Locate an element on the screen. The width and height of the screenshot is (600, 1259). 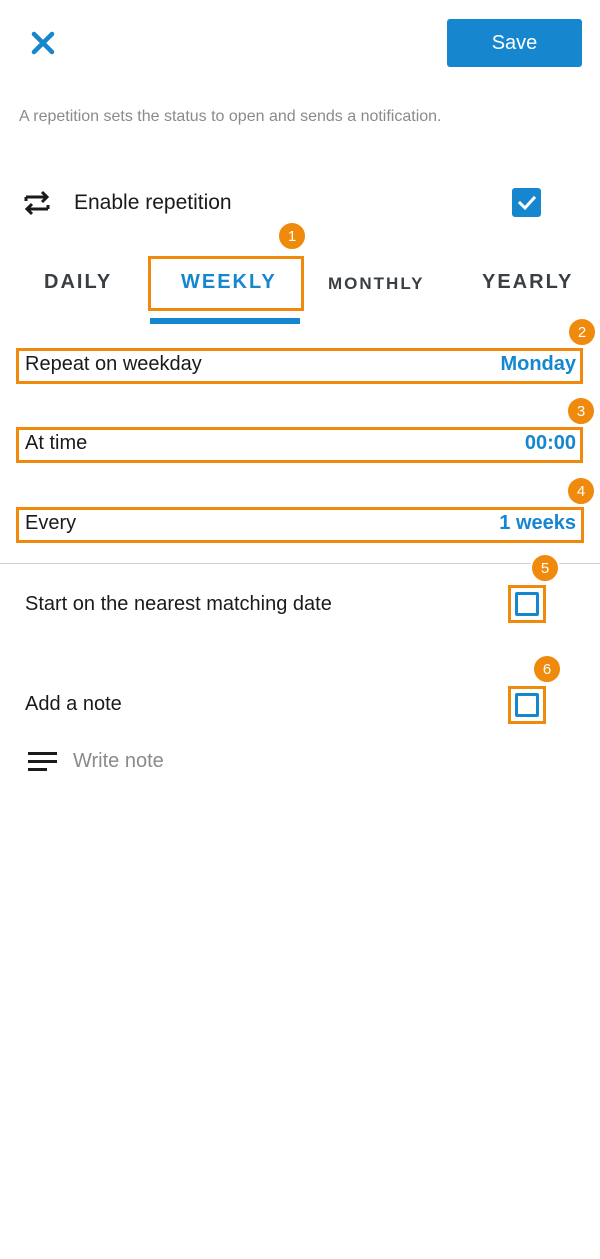
add-note-checkbox is located at coordinates (527, 705).